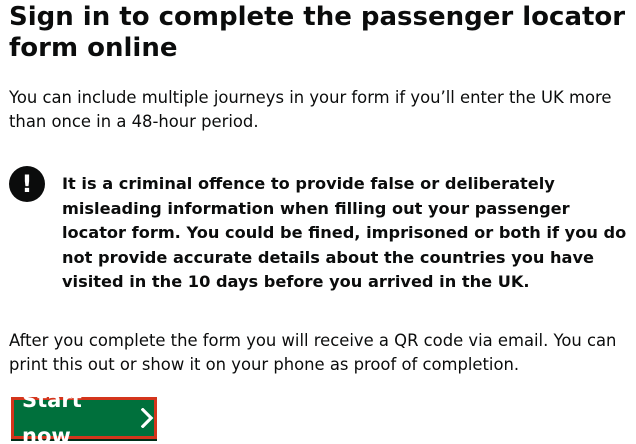 This screenshot has width=636, height=444. What do you see at coordinates (27, 184) in the screenshot?
I see `exclamation-icon: !` at bounding box center [27, 184].